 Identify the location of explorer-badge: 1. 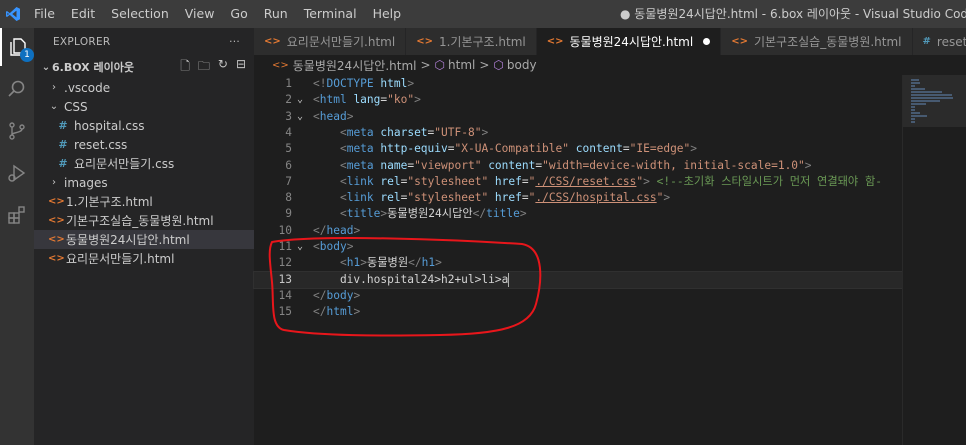
(27, 55).